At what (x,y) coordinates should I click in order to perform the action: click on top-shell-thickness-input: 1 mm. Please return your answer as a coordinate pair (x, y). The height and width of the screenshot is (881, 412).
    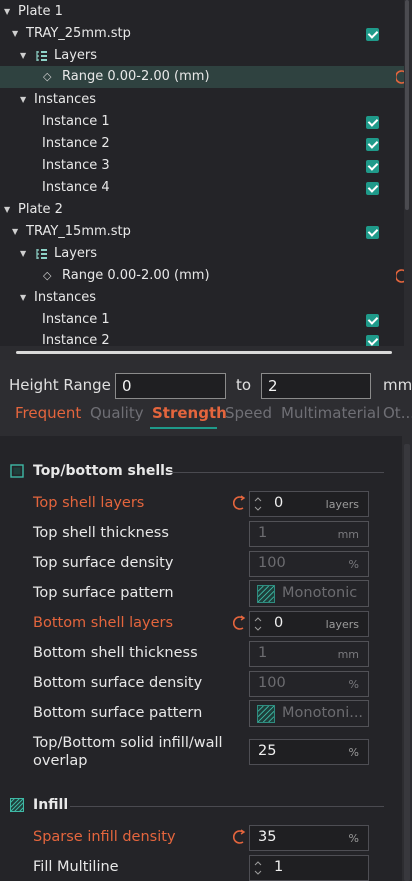
    Looking at the image, I should click on (309, 534).